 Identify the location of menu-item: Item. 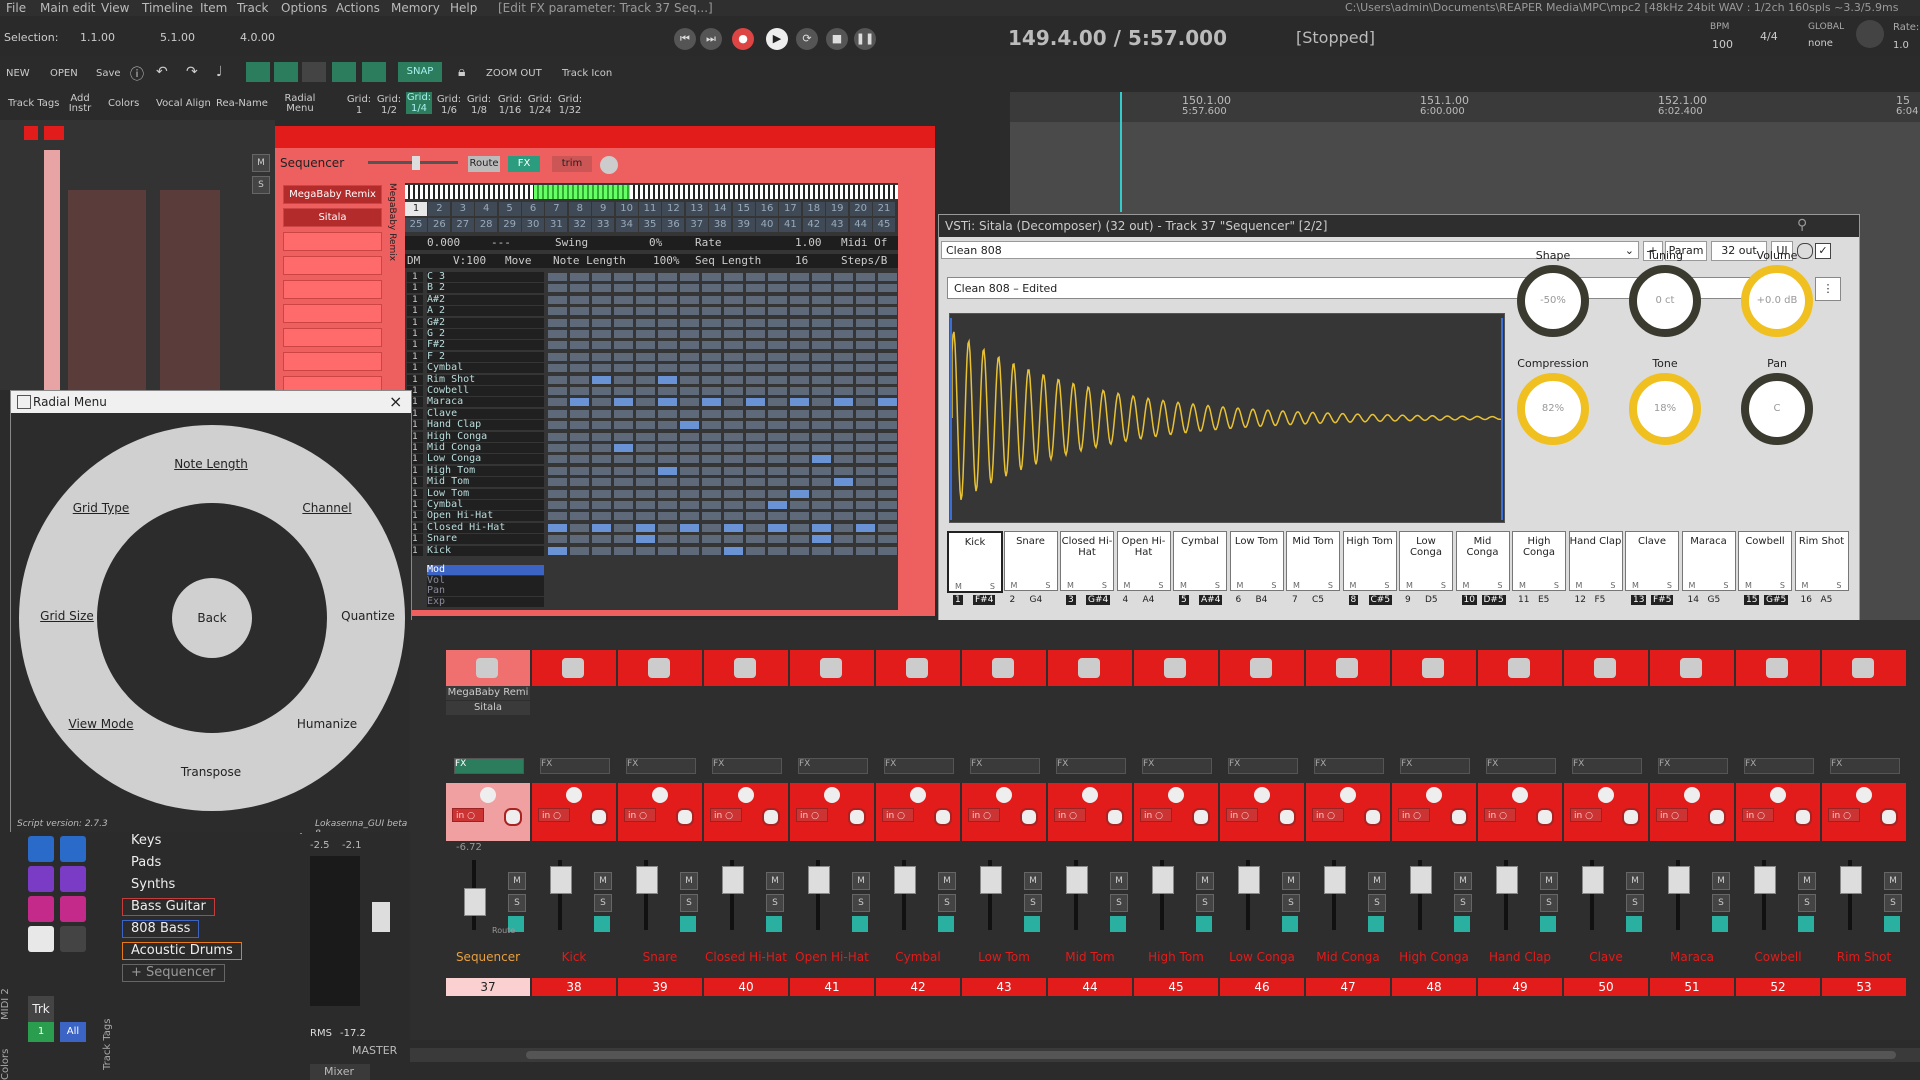
(213, 8).